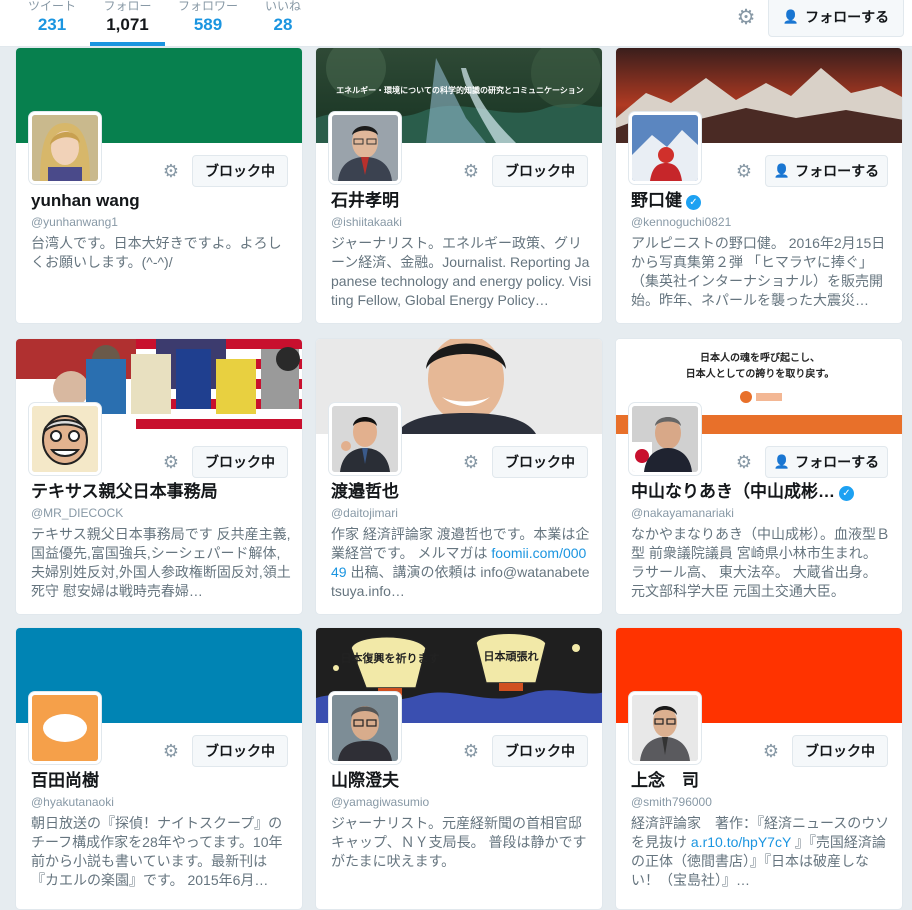 This screenshot has height=910, width=912. What do you see at coordinates (366, 222) in the screenshot?
I see `user-handle: @ishiitakaaki` at bounding box center [366, 222].